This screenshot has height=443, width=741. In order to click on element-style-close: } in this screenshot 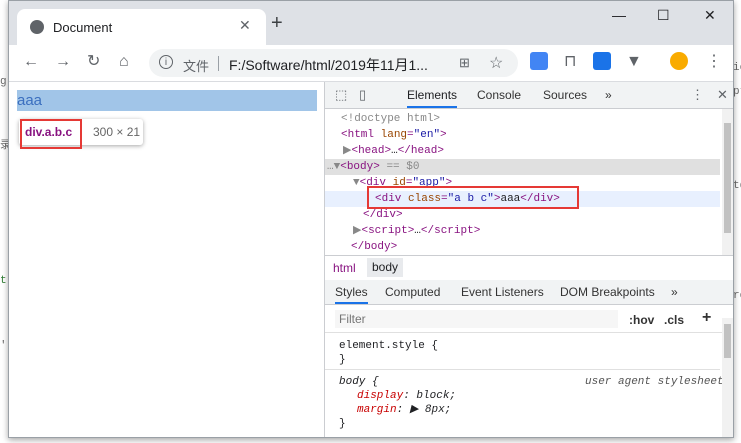, I will do `click(342, 360)`.